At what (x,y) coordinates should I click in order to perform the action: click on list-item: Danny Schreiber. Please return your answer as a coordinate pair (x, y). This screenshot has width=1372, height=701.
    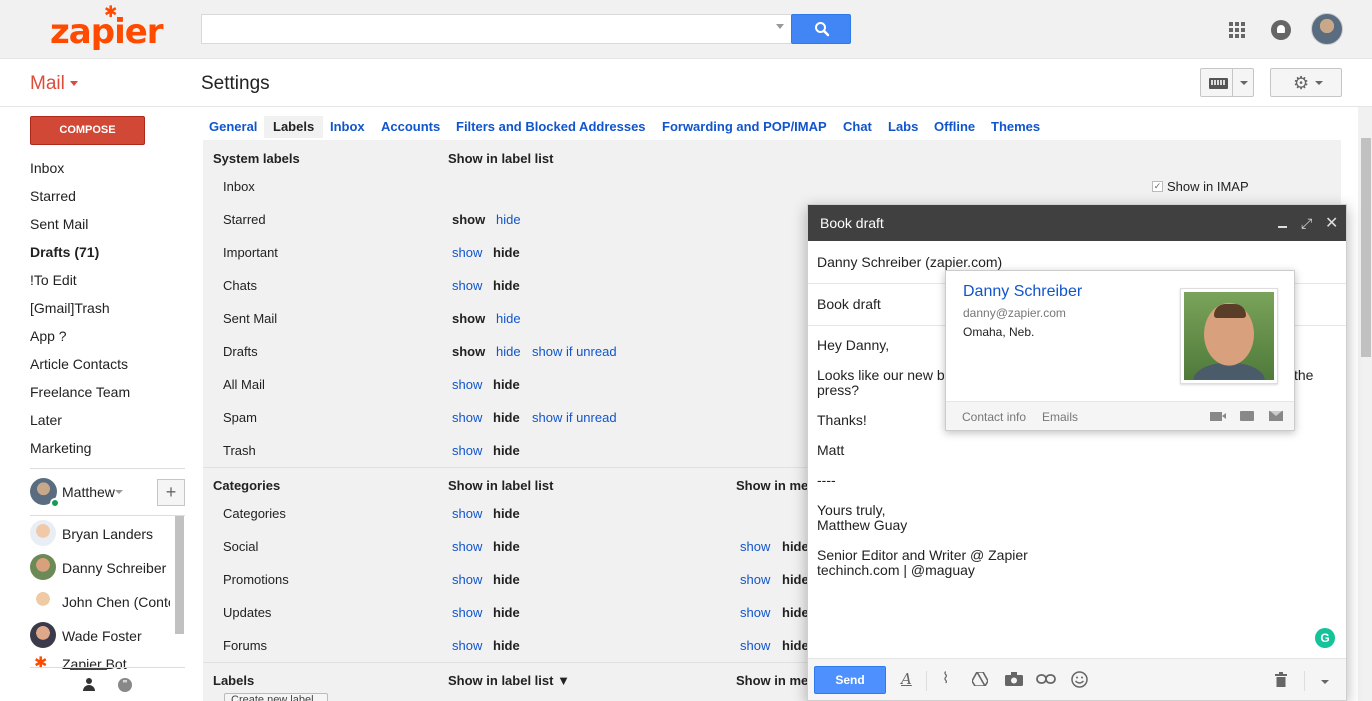
    Looking at the image, I should click on (116, 568).